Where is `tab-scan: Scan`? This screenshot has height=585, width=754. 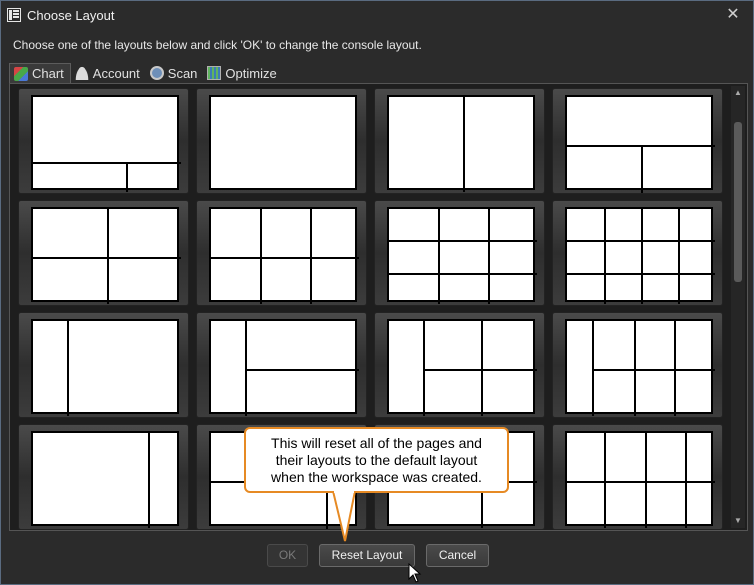
tab-scan: Scan is located at coordinates (175, 73).